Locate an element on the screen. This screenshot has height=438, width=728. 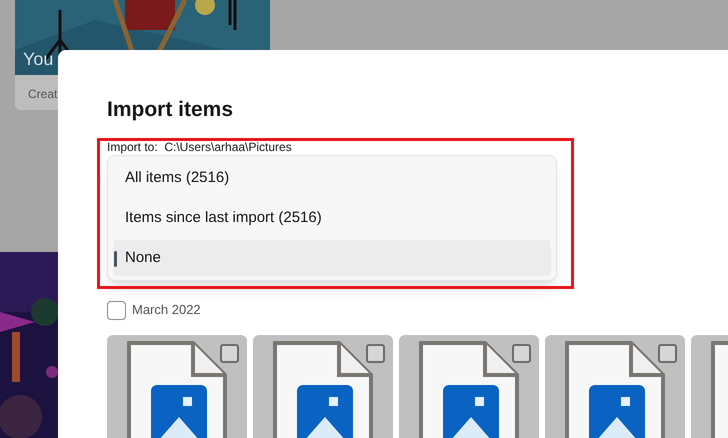
group-label: March 2022 is located at coordinates (166, 310).